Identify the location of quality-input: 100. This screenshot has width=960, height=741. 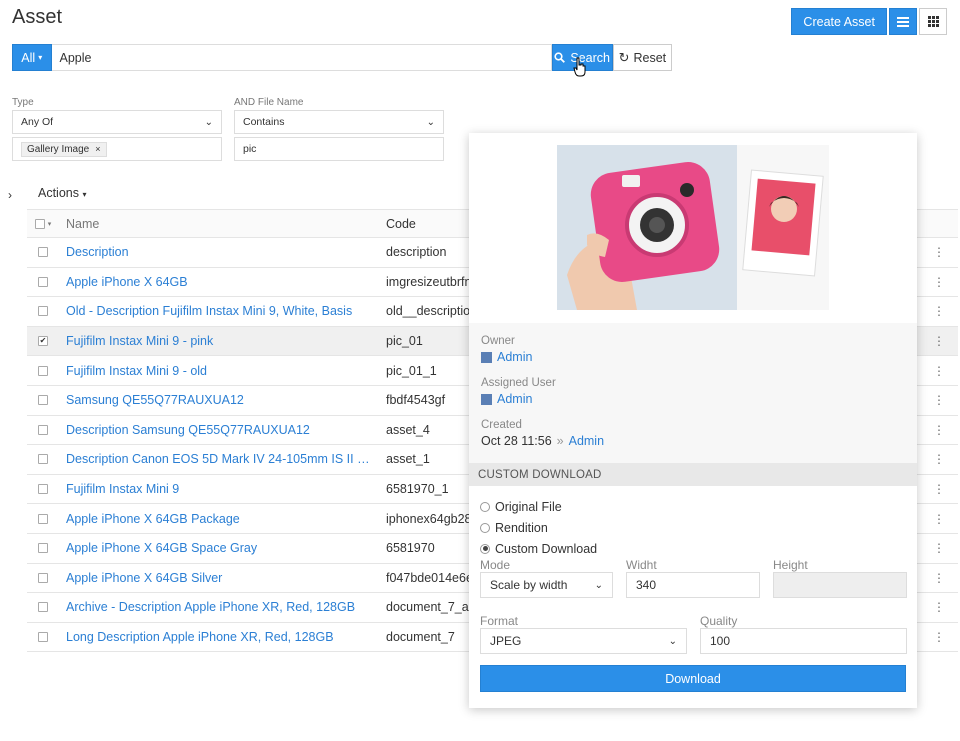
(803, 641).